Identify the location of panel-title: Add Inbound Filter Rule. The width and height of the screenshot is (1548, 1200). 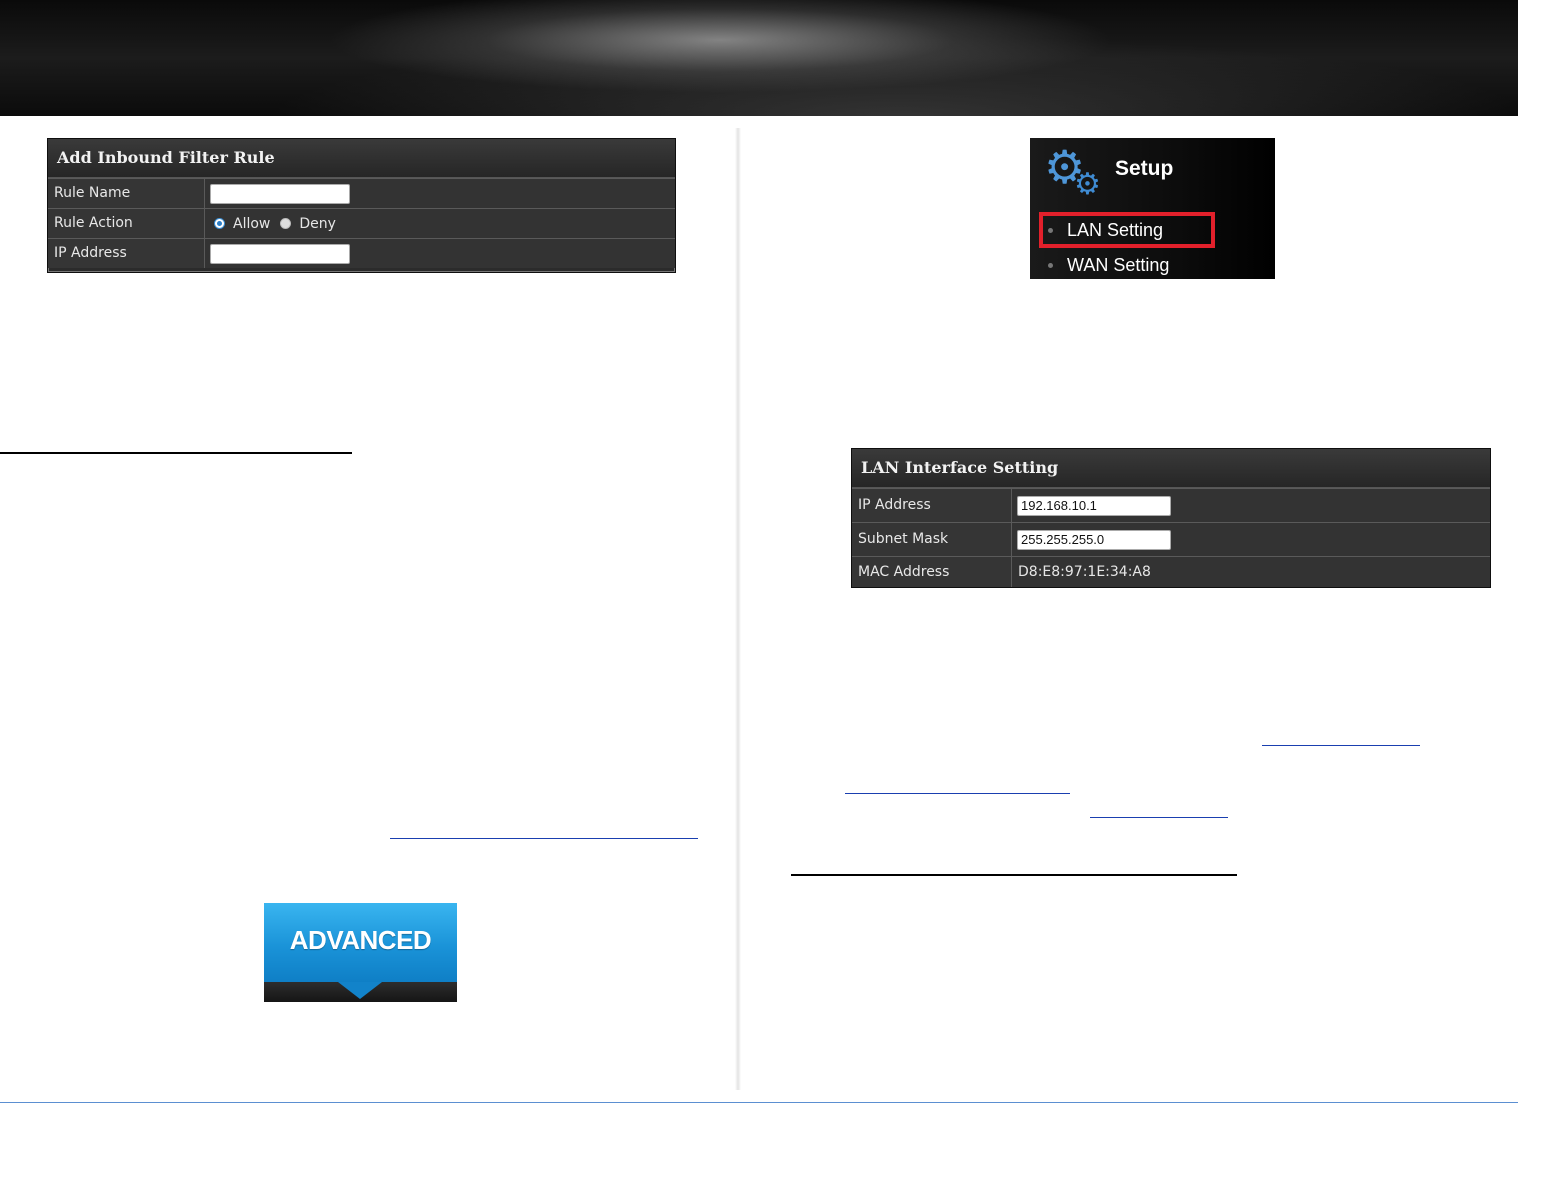
(361, 158).